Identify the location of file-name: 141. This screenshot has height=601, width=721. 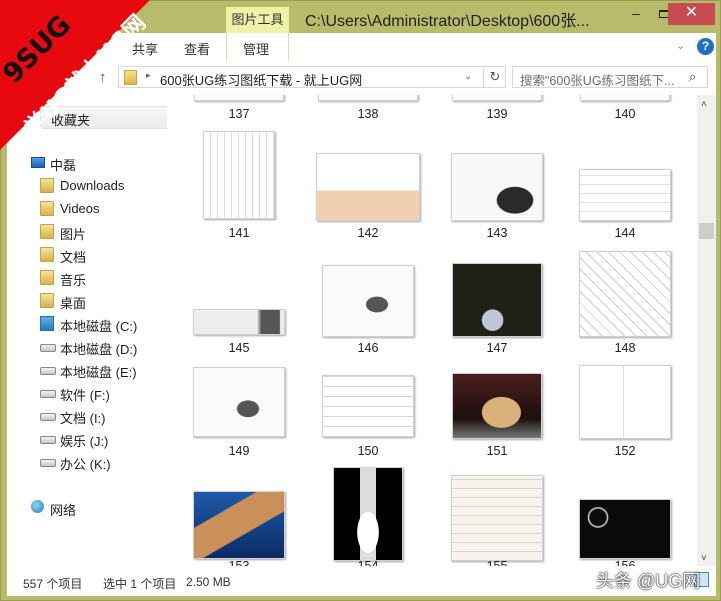
(239, 233).